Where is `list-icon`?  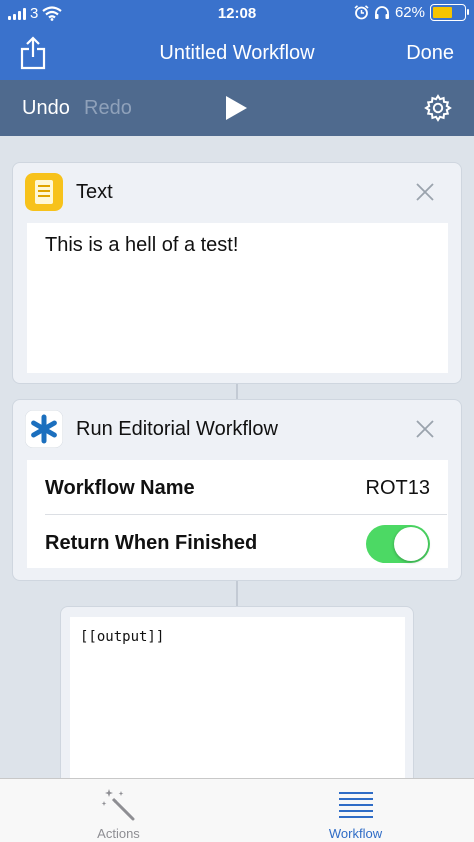 list-icon is located at coordinates (356, 805).